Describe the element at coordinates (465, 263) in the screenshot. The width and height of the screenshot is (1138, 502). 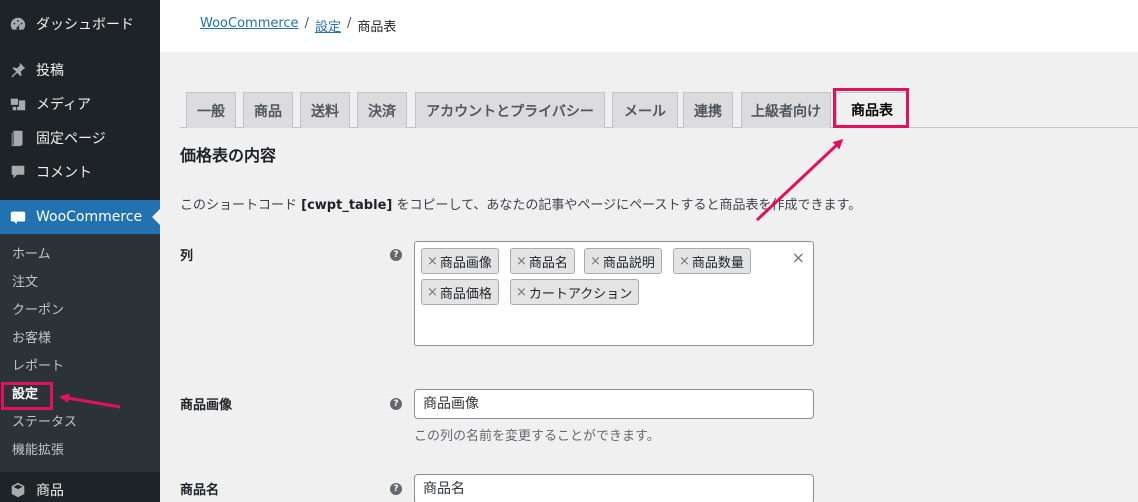
I see `chip-label: 商品画像` at that location.